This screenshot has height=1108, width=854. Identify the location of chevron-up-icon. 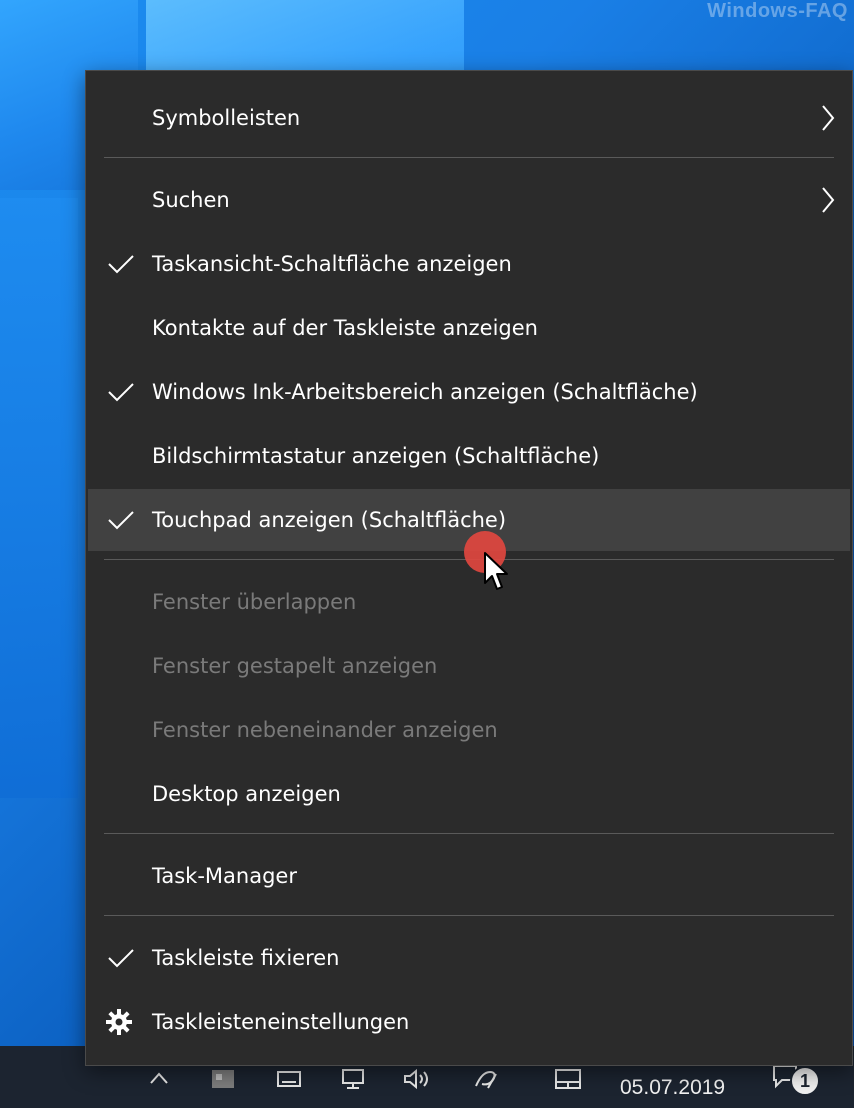
(159, 1079).